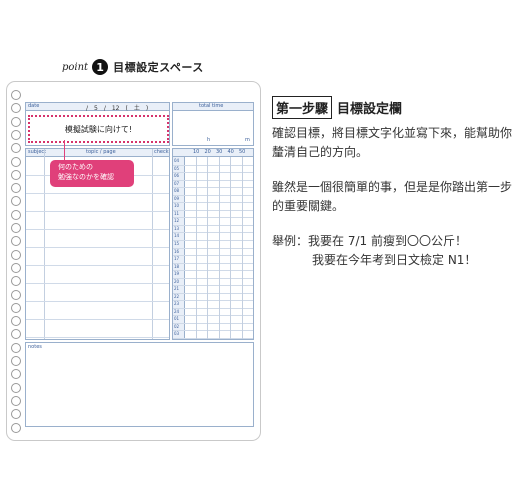 This screenshot has height=500, width=520. Describe the element at coordinates (139, 384) in the screenshot. I see `notes-box: notes` at that location.